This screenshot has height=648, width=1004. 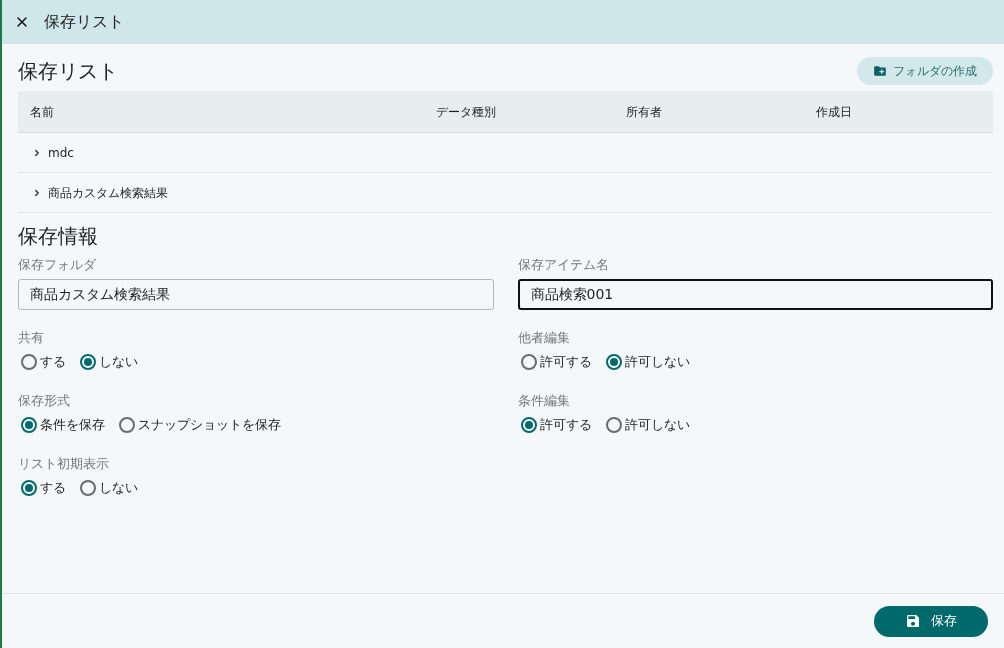 What do you see at coordinates (42, 112) in the screenshot?
I see `column-header: 名前` at bounding box center [42, 112].